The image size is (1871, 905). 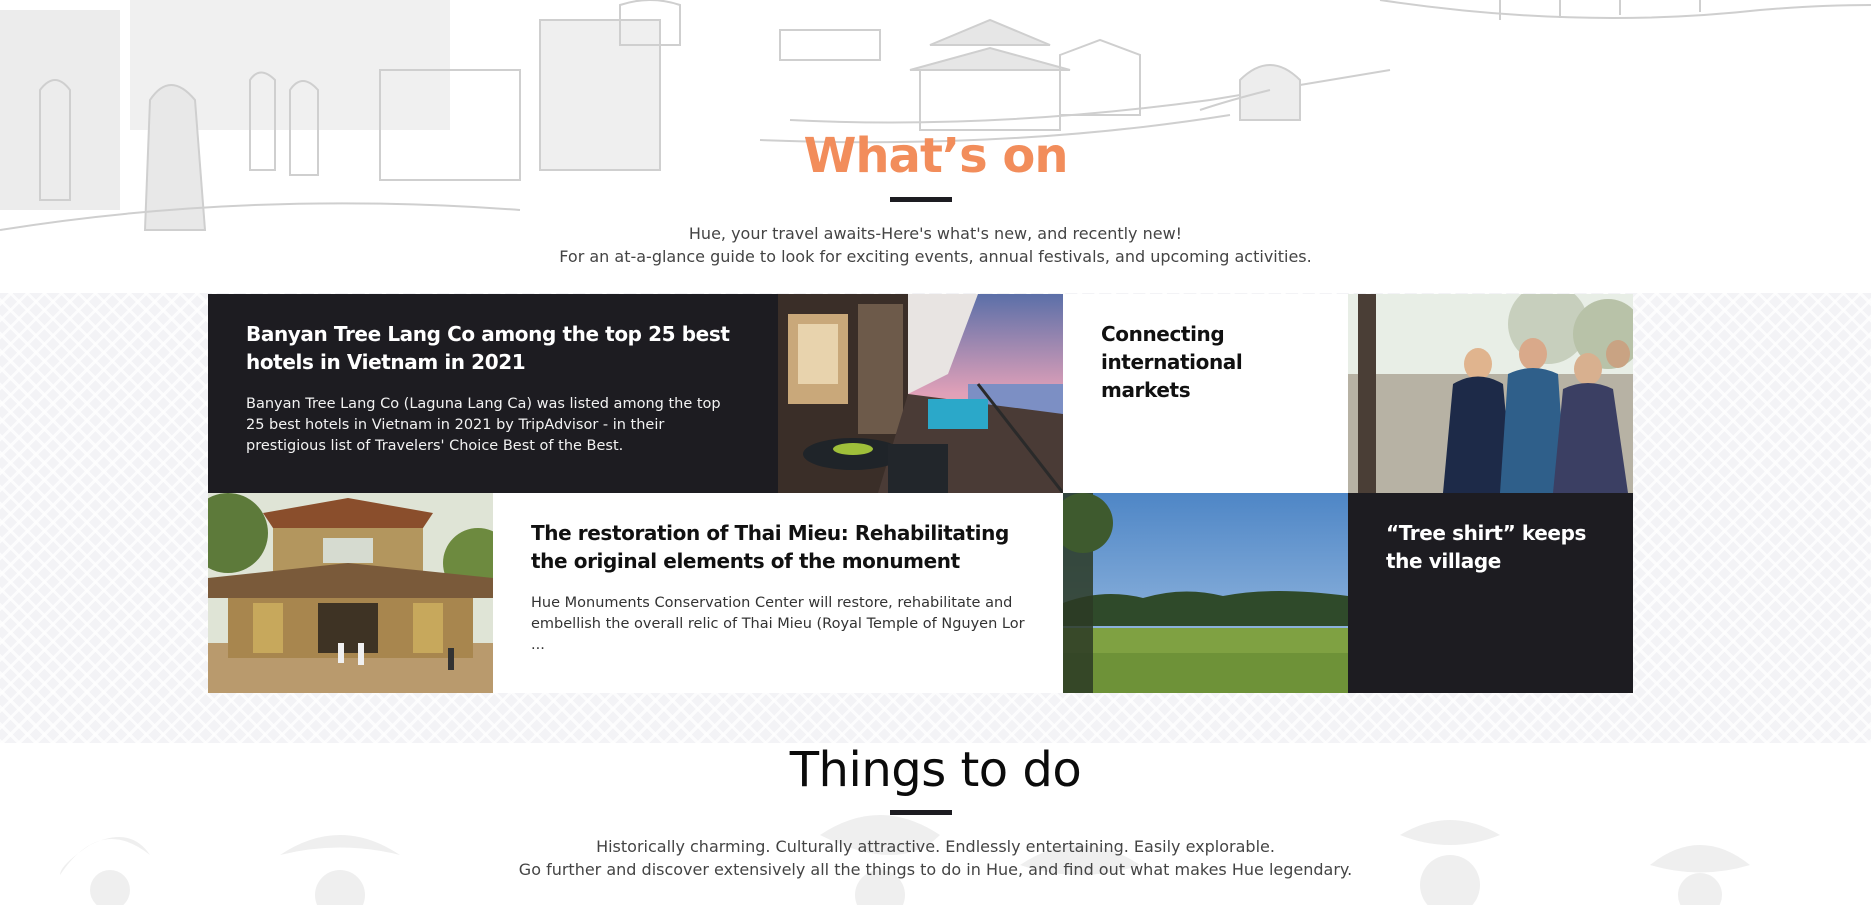 I want to click on thai-mieu-gate-image, so click(x=350, y=593).